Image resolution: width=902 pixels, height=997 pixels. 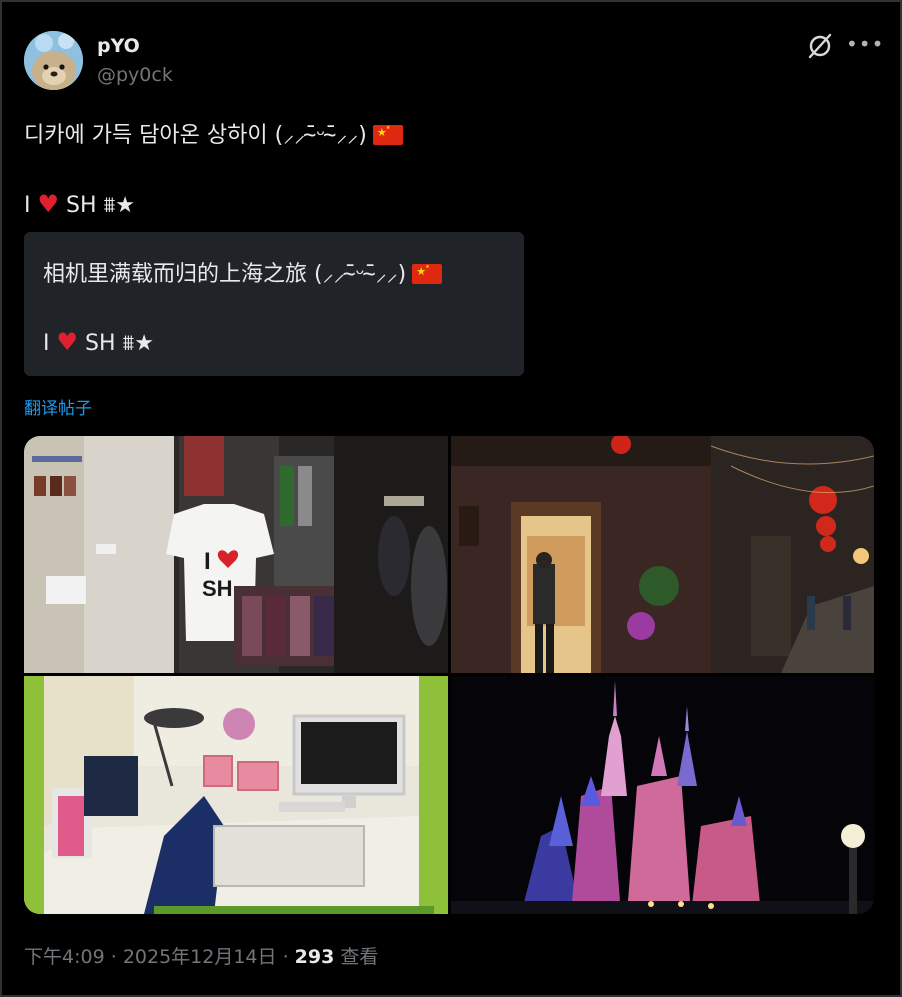 I want to click on grok-icon, so click(x=820, y=46).